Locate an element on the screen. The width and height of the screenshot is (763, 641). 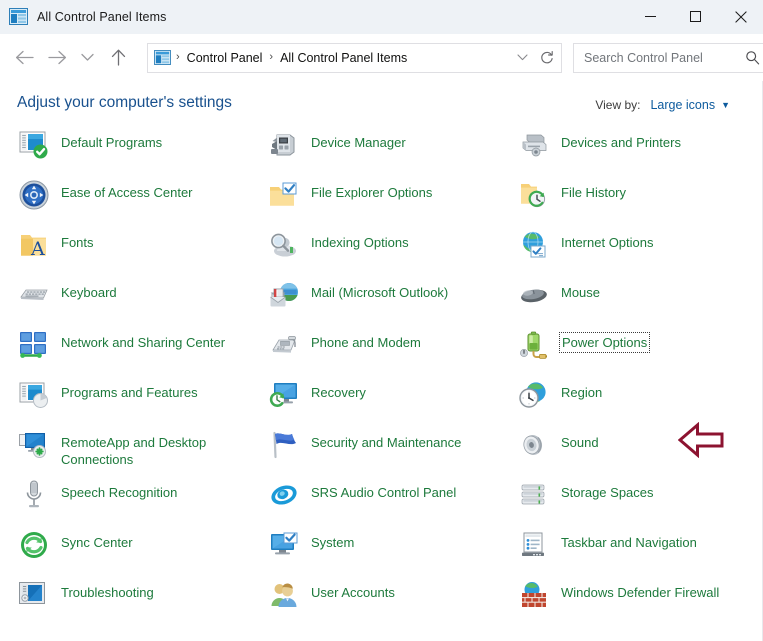
breadcrumb-item-control-panel: Control Panel is located at coordinates (225, 58).